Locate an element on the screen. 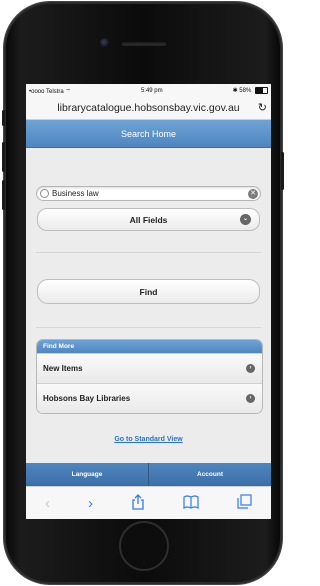  tab-language: Language is located at coordinates (87, 474).